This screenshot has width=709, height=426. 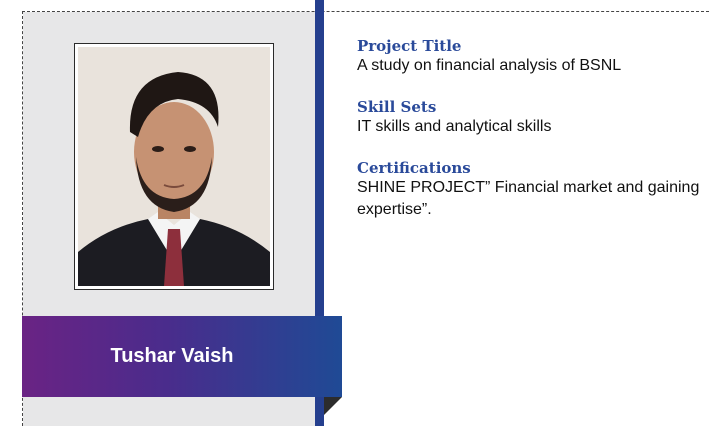 What do you see at coordinates (454, 126) in the screenshot?
I see `skill-sets-text: IT skills and analytical skills` at bounding box center [454, 126].